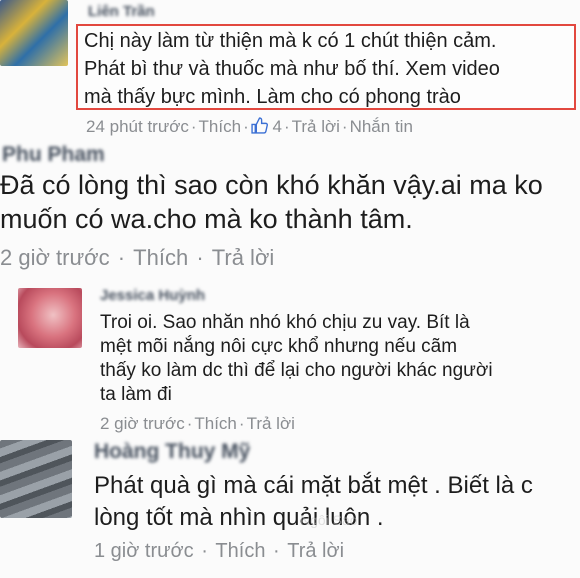  I want to click on thumbs-up-icon, so click(259, 128).